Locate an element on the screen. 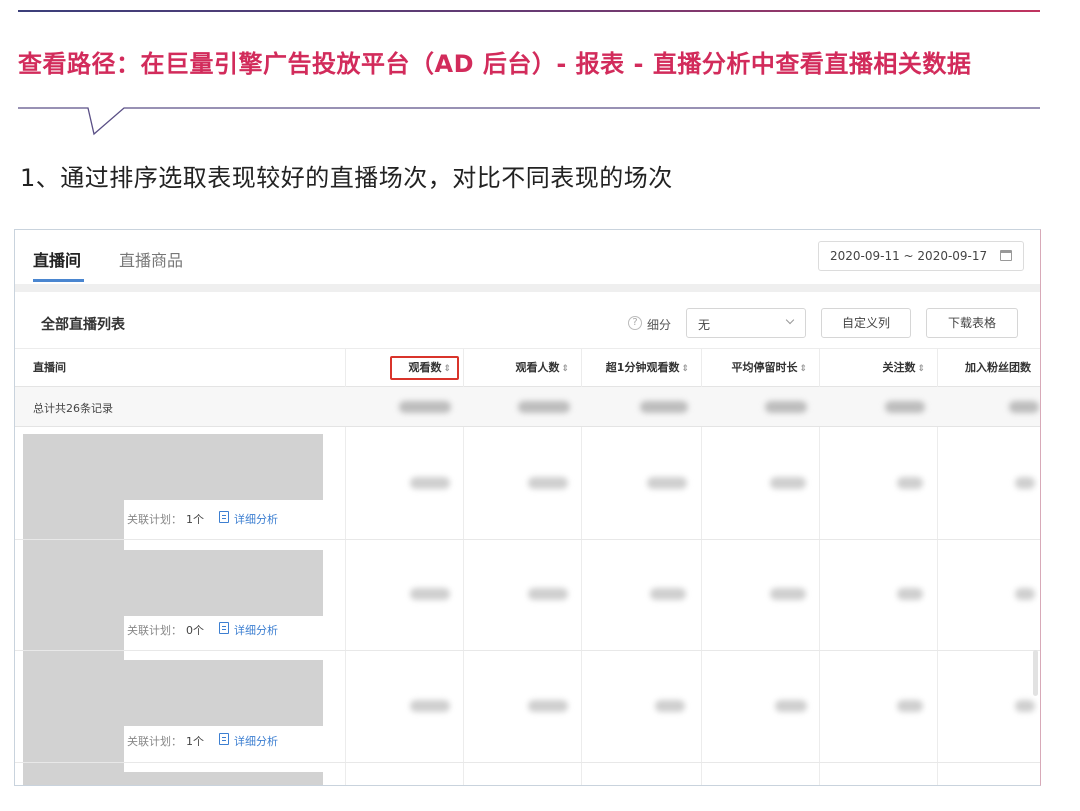  active-tab-indicator is located at coordinates (58, 280).